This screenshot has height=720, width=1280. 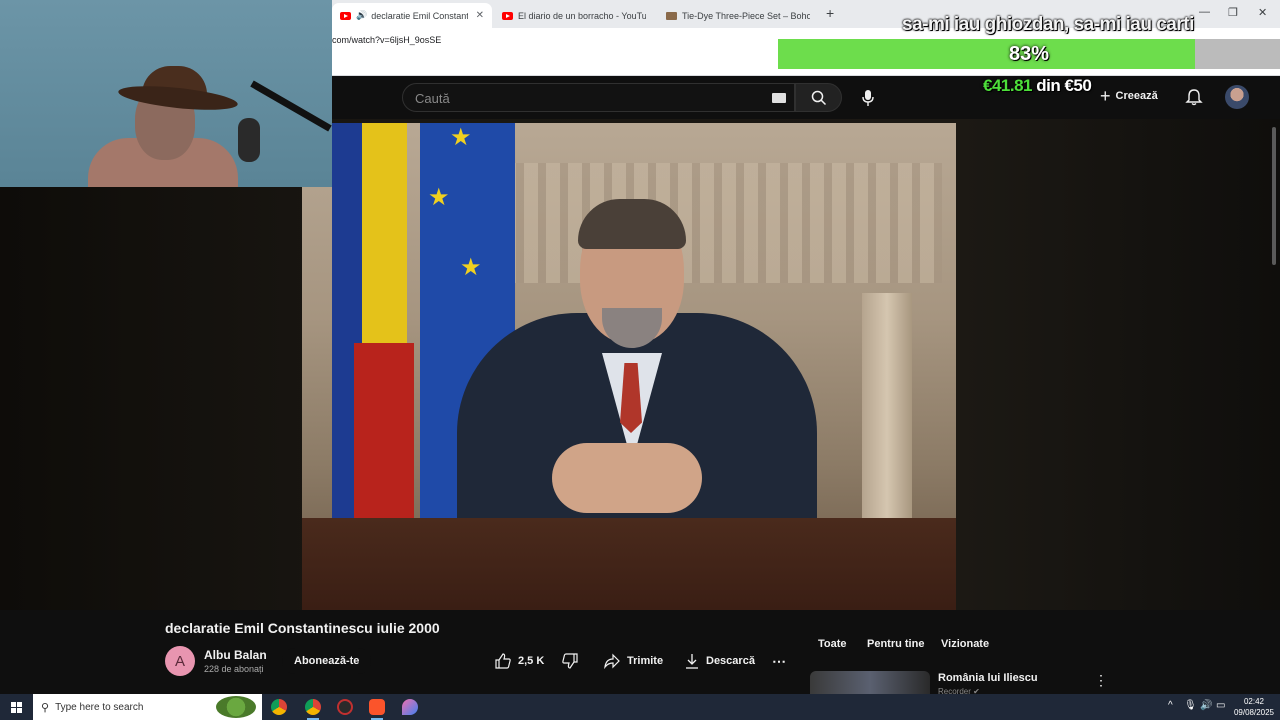 What do you see at coordinates (291, 106) in the screenshot?
I see `webcam-mic-arm` at bounding box center [291, 106].